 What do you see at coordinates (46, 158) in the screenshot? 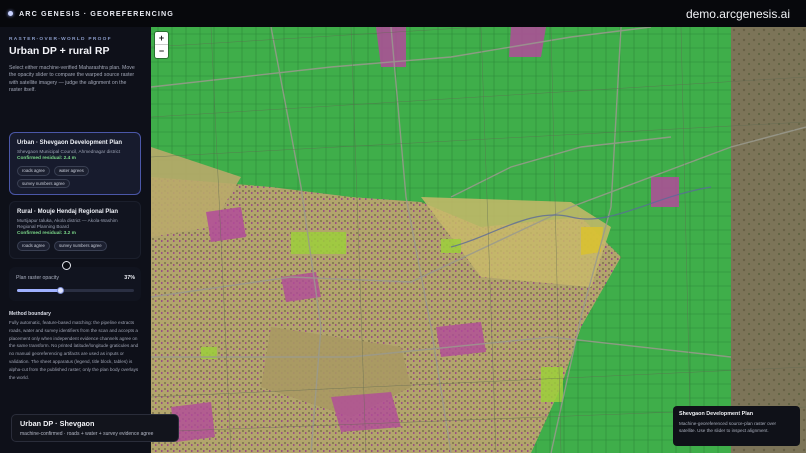
I see `plan-card-residual: Confirmed residual: 2.4 m` at bounding box center [46, 158].